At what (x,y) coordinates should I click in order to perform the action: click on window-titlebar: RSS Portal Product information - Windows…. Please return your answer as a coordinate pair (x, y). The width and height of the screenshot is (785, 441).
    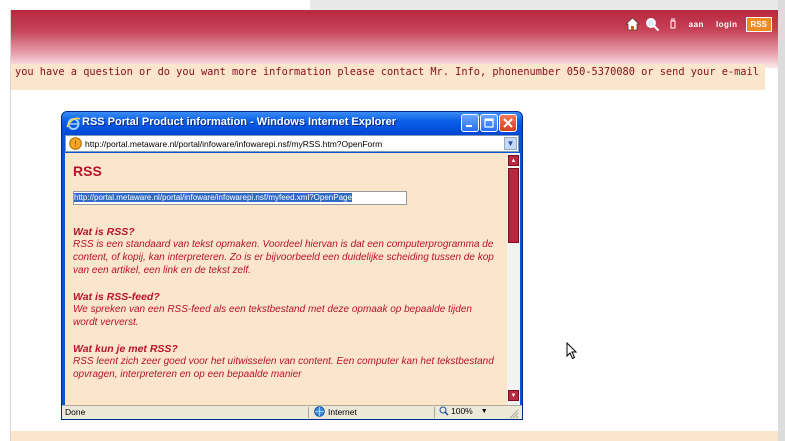
    Looking at the image, I should click on (292, 123).